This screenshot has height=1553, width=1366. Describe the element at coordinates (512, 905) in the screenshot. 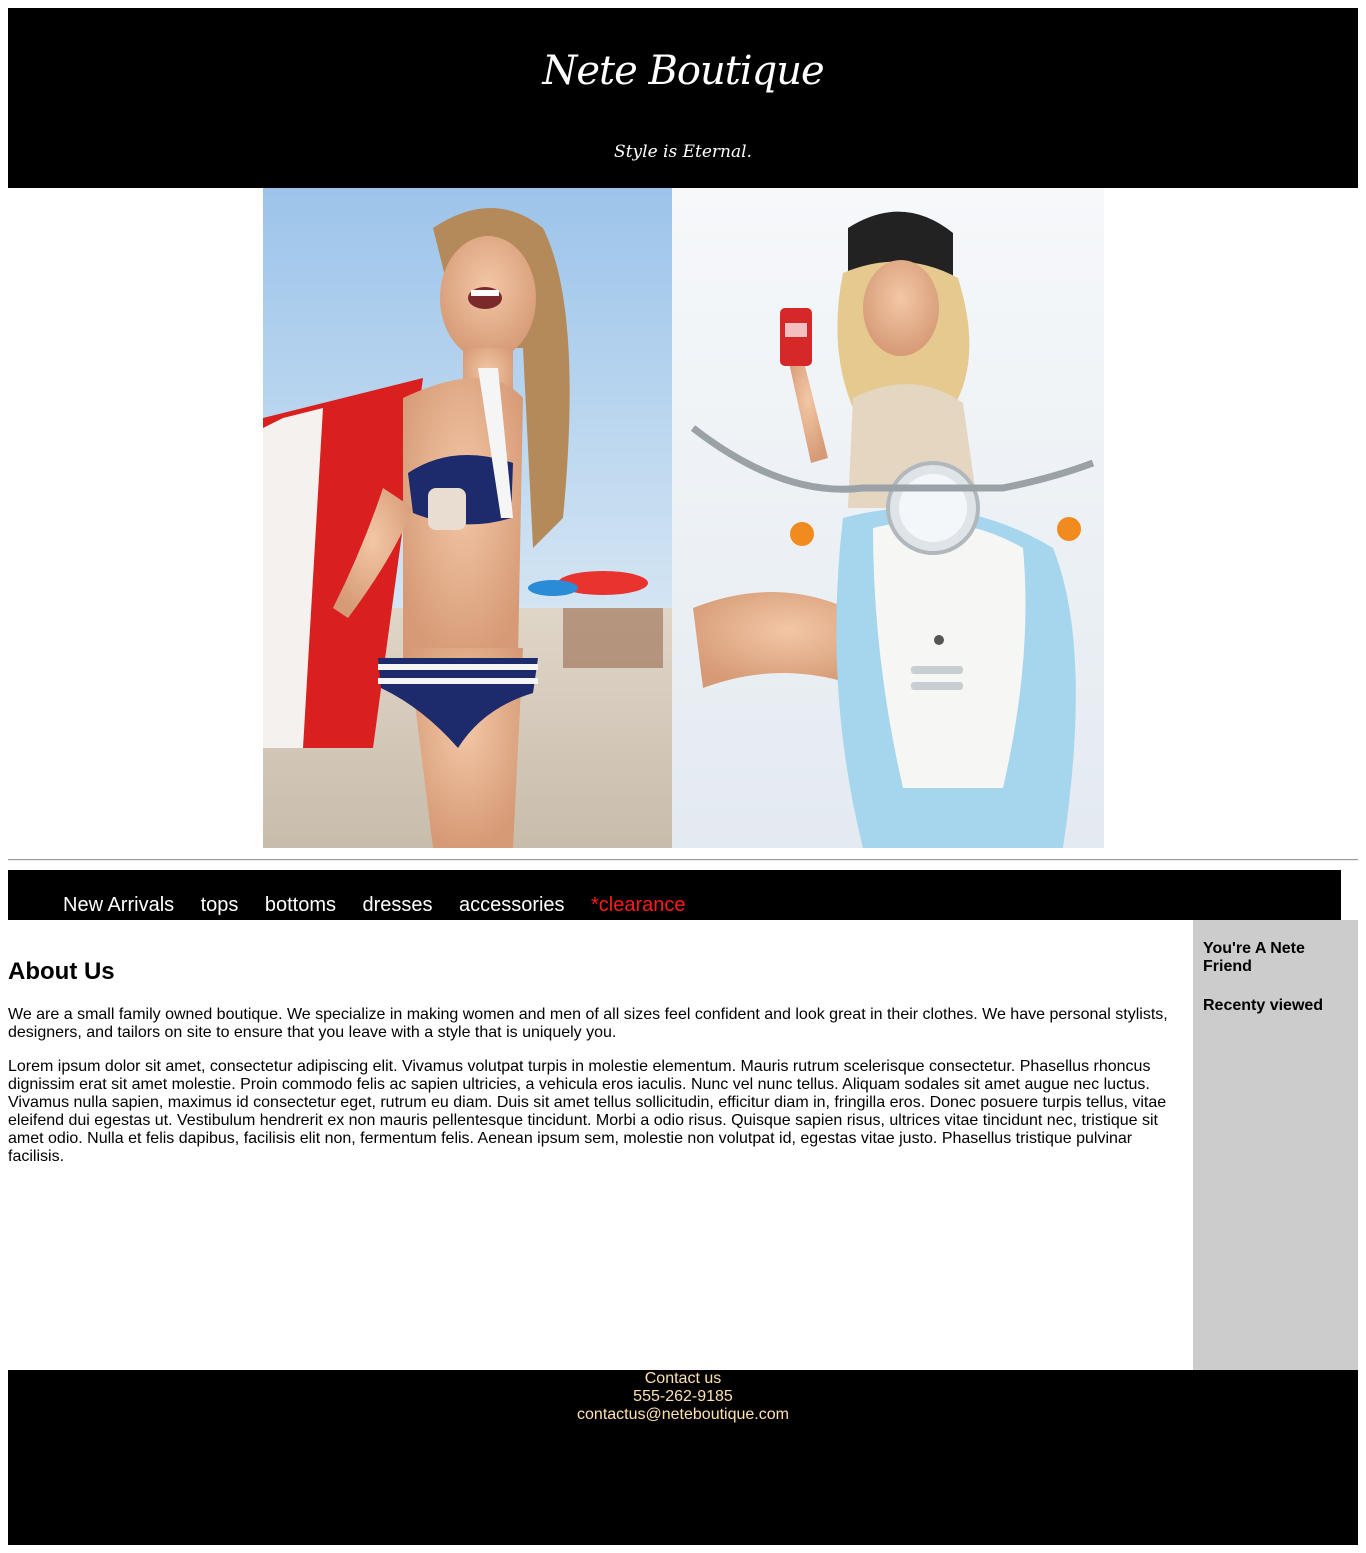

I see `nav-accessories: accessories` at that location.